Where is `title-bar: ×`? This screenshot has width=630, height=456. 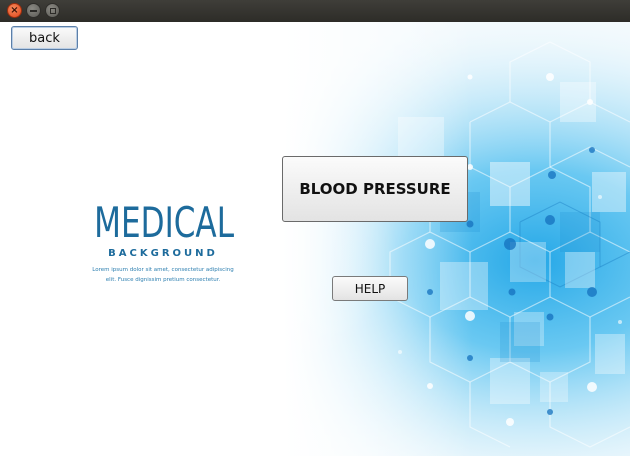 title-bar: × is located at coordinates (315, 11).